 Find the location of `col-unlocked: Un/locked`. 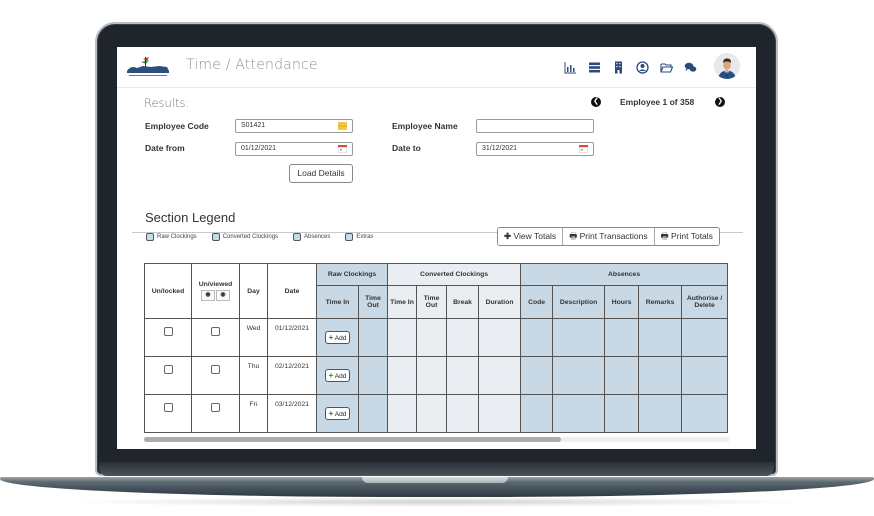

col-unlocked: Un/locked is located at coordinates (168, 291).